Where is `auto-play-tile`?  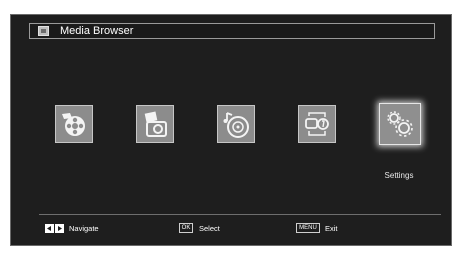 auto-play-tile is located at coordinates (317, 124).